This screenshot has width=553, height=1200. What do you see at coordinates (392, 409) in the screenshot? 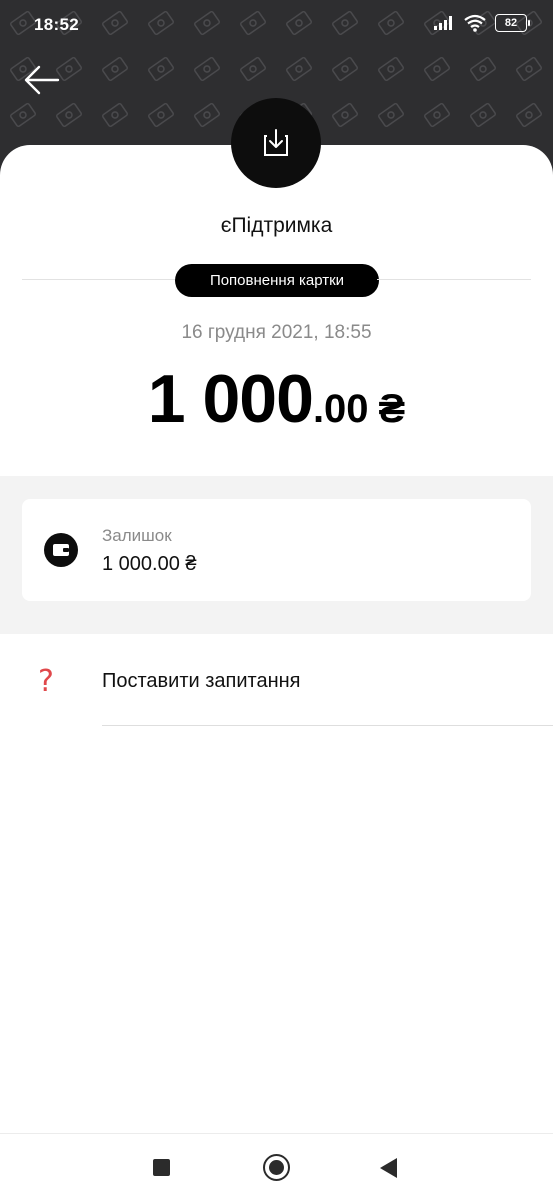
I see `amount-currency: ₴` at bounding box center [392, 409].